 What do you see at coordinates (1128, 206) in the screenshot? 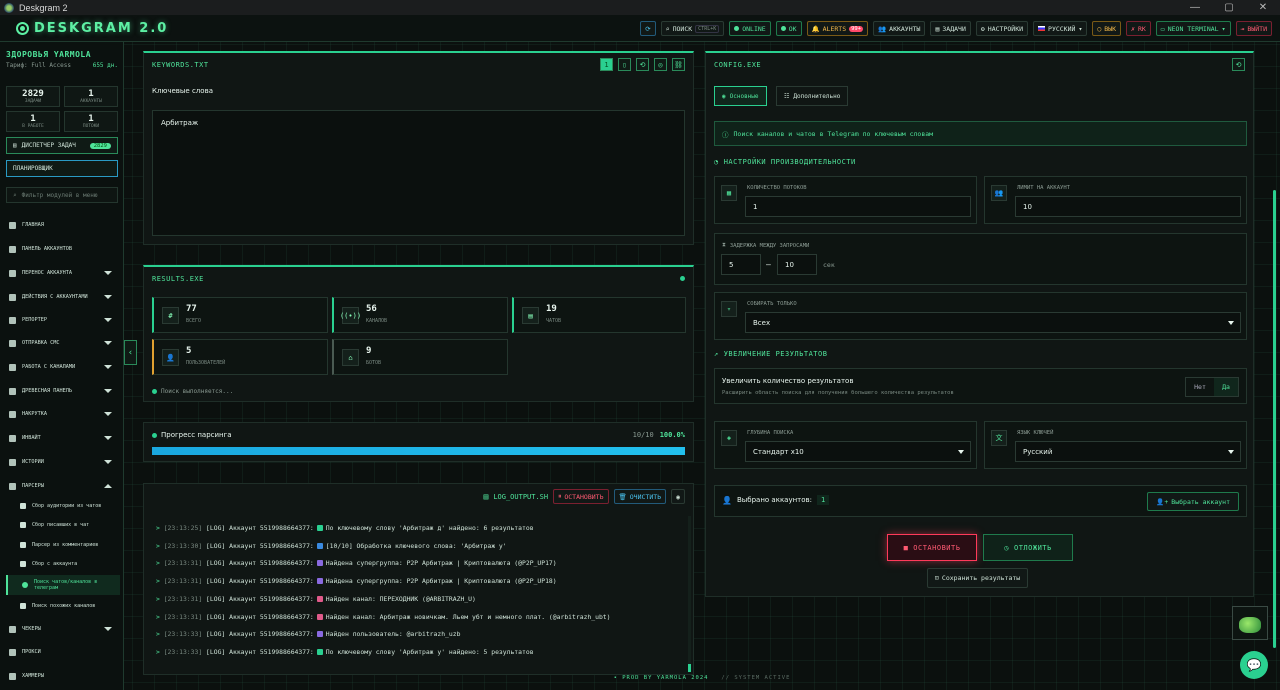
I see `limit-input: 10` at bounding box center [1128, 206].